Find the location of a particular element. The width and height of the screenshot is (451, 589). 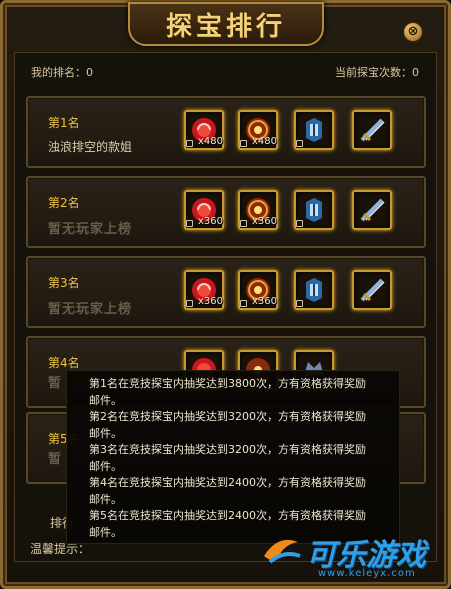

rank-label: 第4名 is located at coordinates (64, 363).